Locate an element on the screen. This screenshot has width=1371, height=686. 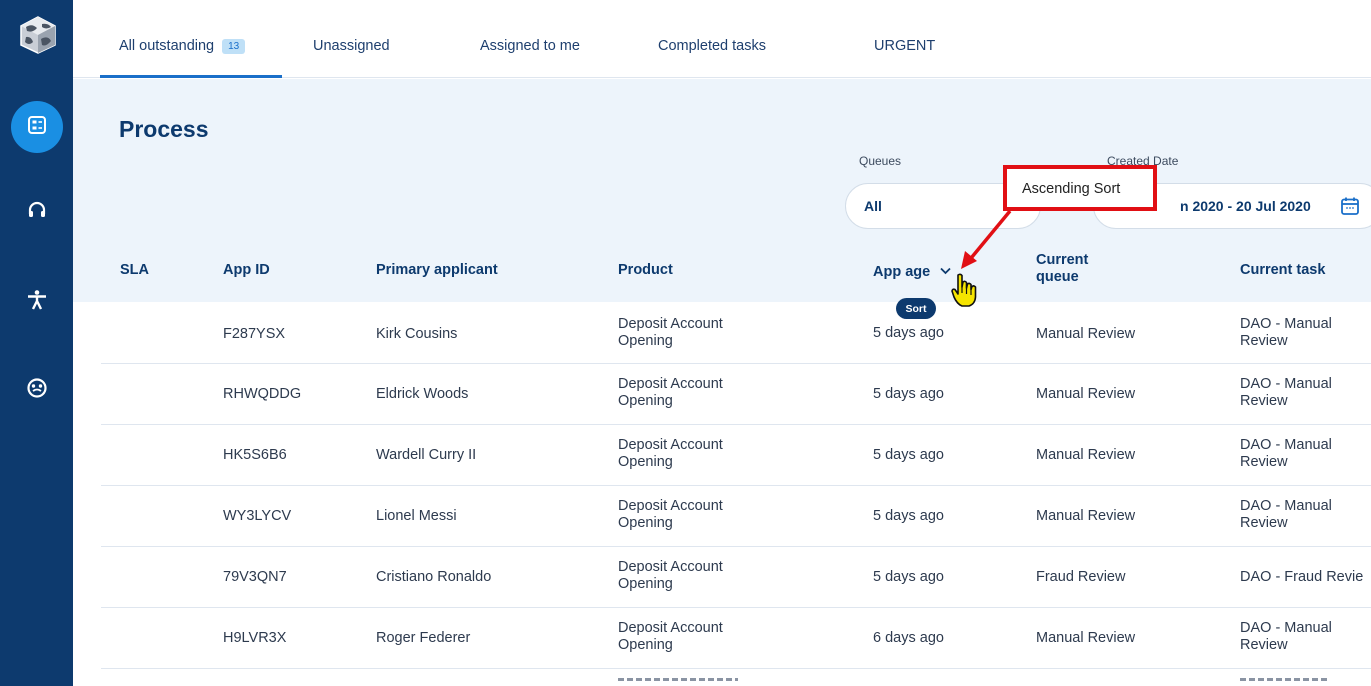
cell-app-id: F287YSX is located at coordinates (254, 334).